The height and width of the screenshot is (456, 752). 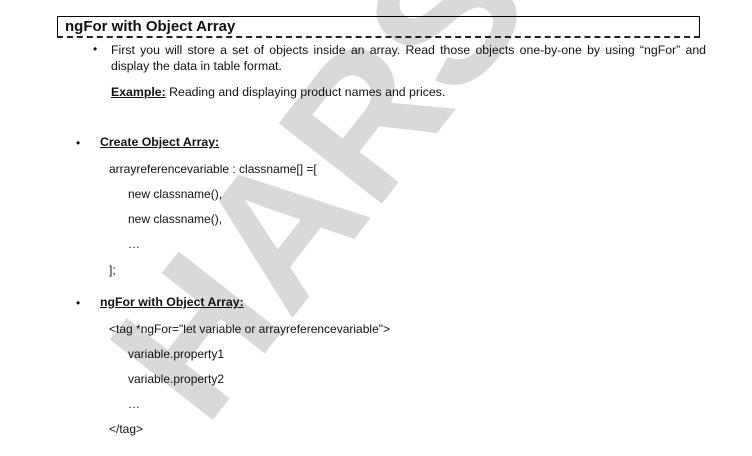 What do you see at coordinates (196, 66) in the screenshot?
I see `intro-line-2: display the data in table format.` at bounding box center [196, 66].